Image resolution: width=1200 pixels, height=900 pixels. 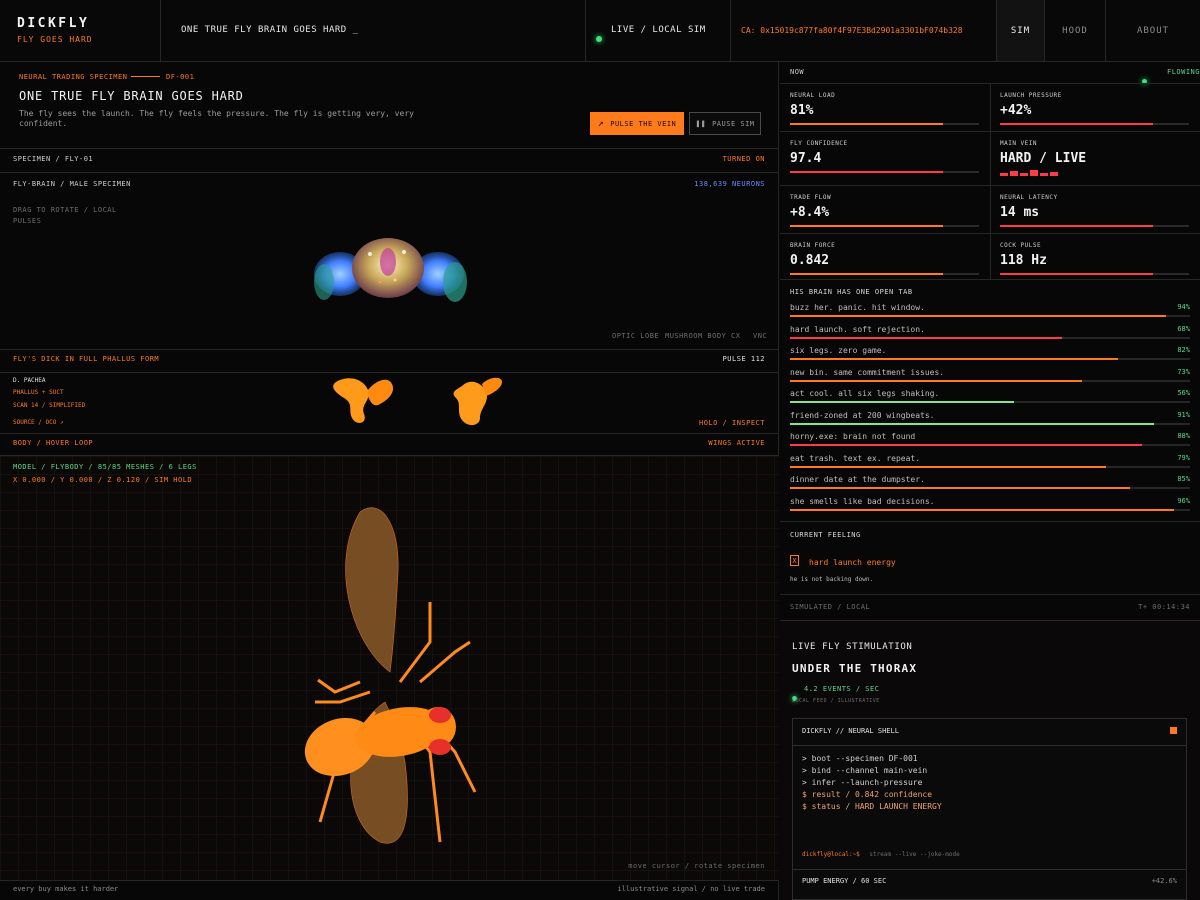 What do you see at coordinates (1183, 479) in the screenshot?
I see `tab-item-percent: 85%` at bounding box center [1183, 479].